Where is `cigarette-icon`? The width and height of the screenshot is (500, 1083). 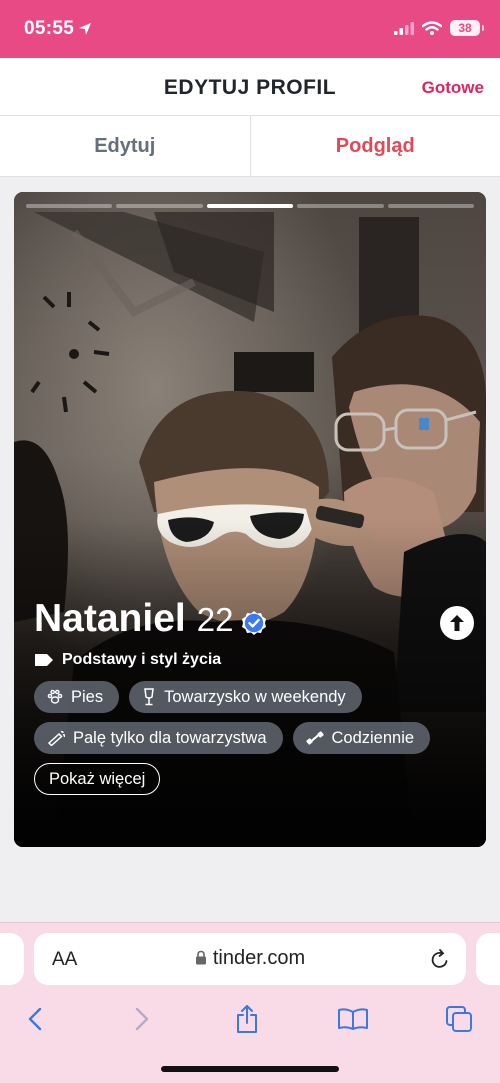
cigarette-icon is located at coordinates (56, 738).